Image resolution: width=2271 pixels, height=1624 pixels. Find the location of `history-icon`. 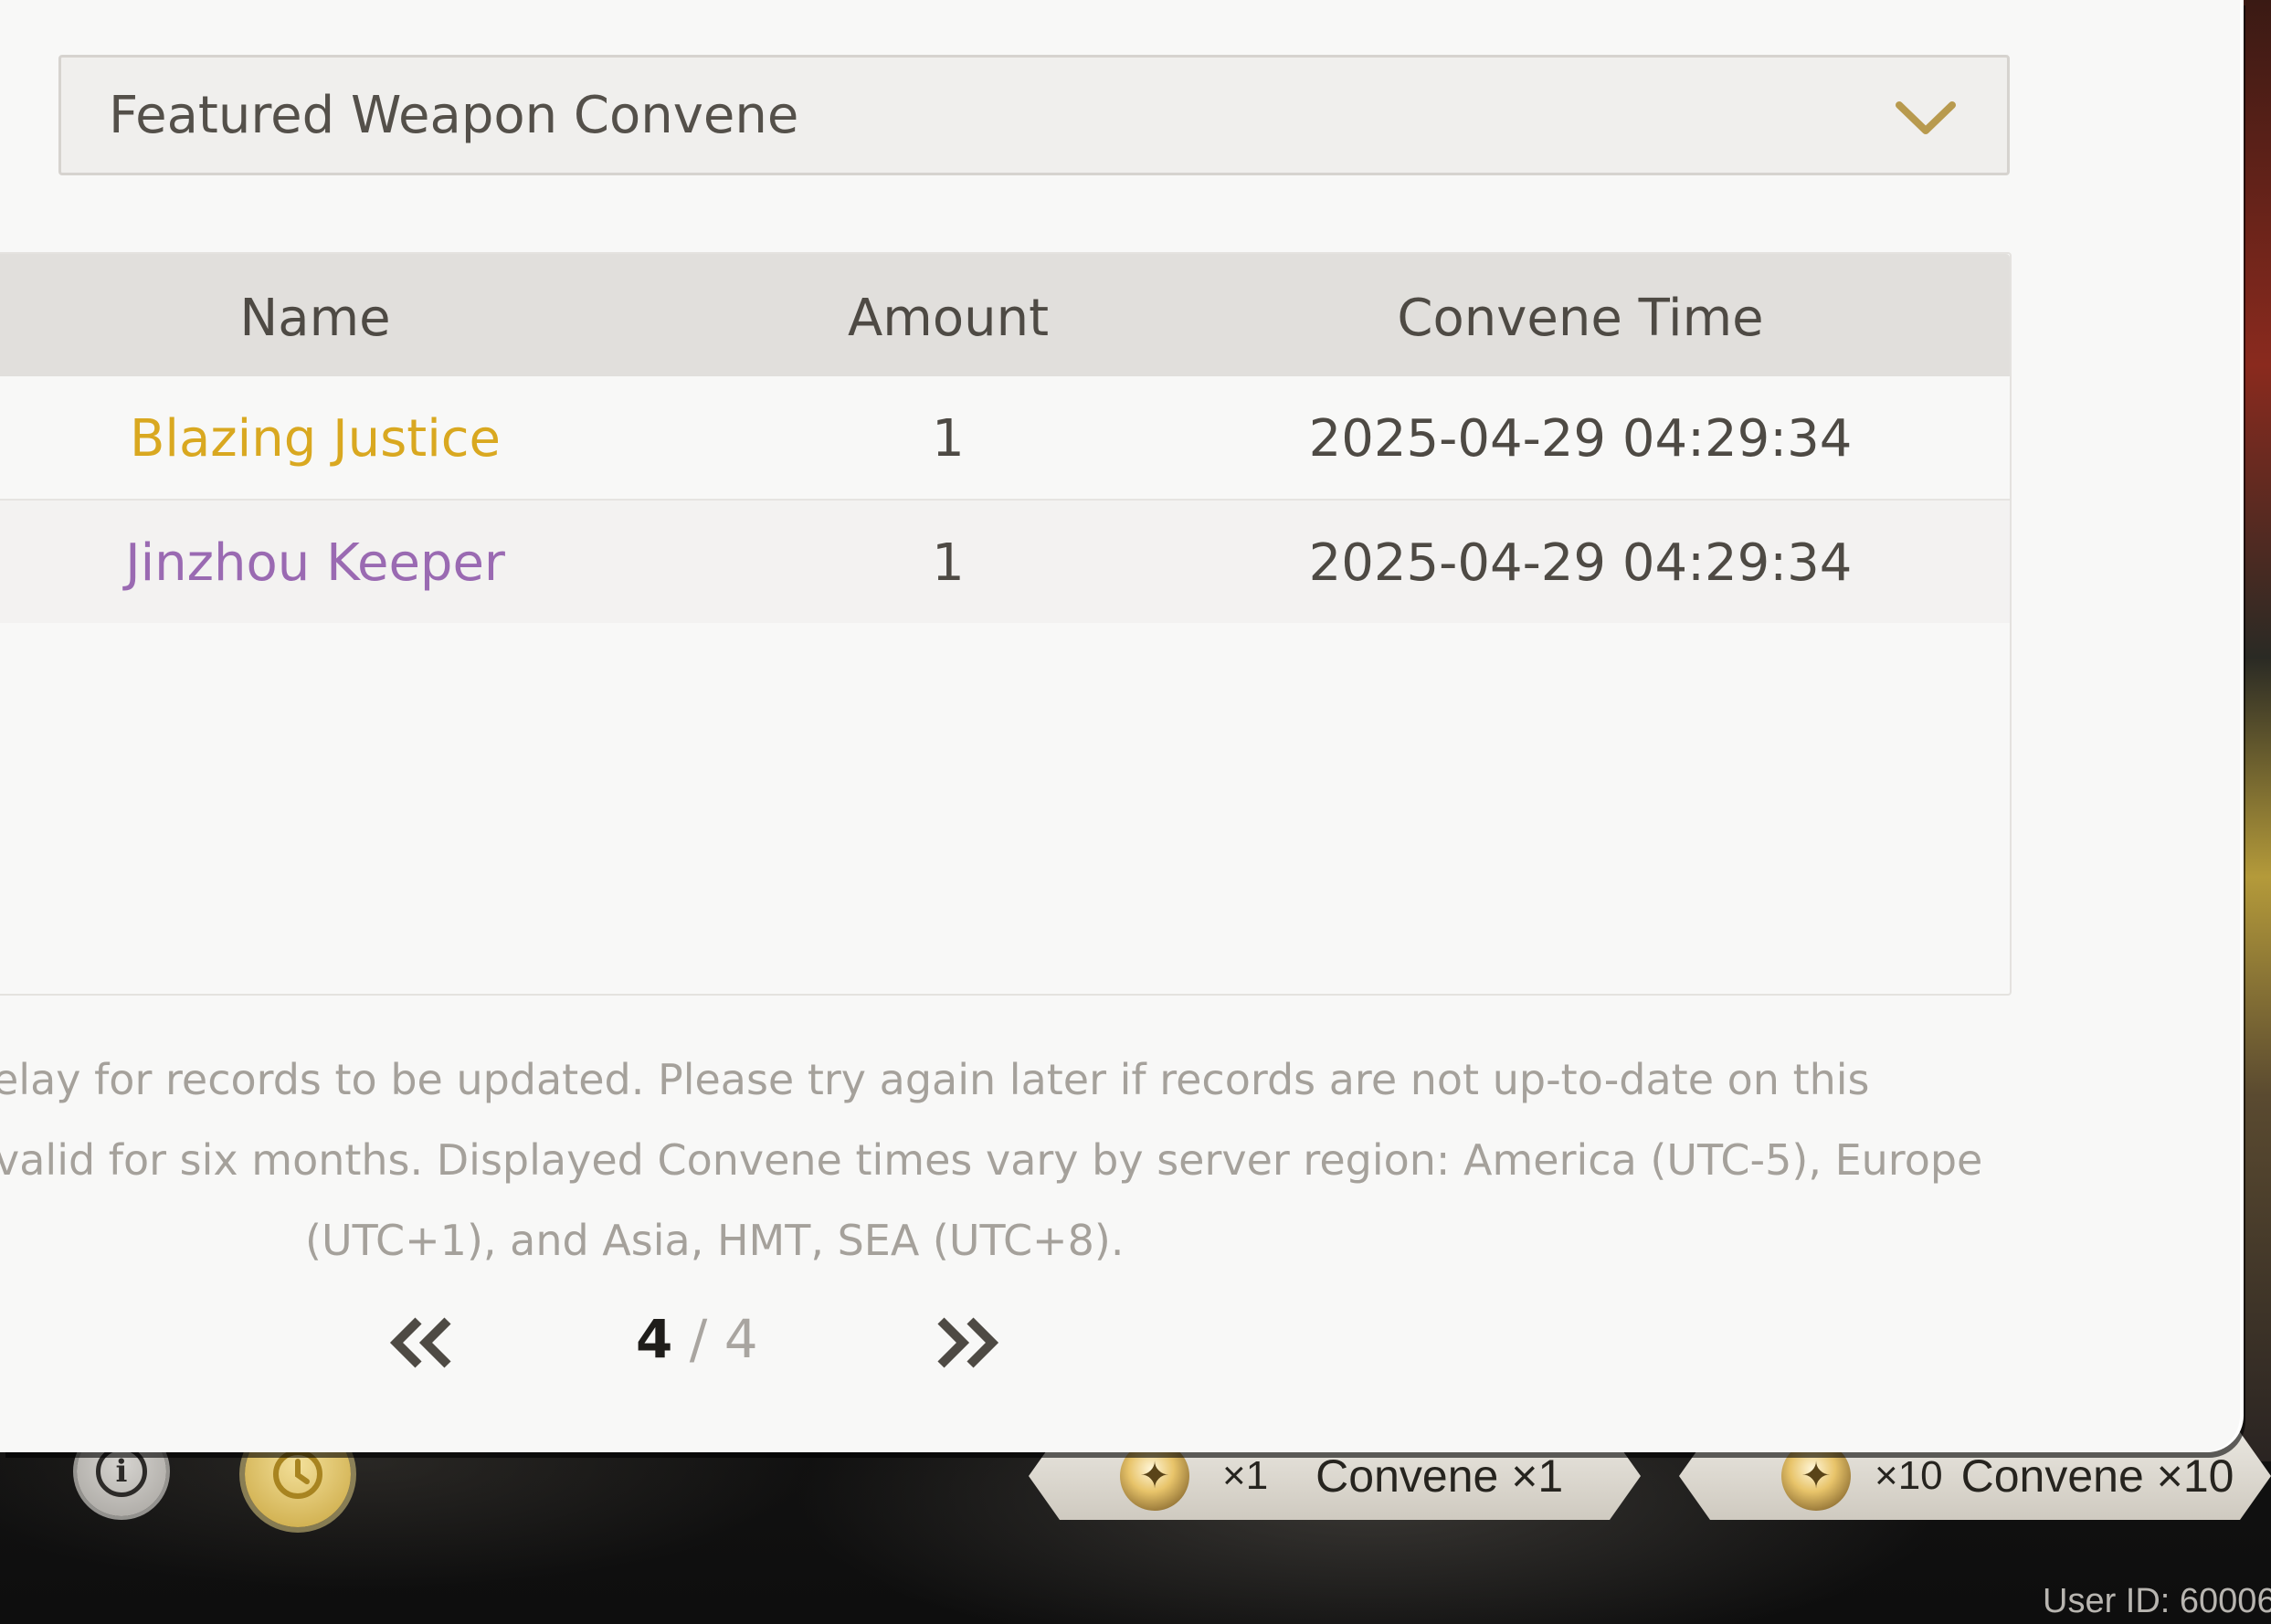

history-icon is located at coordinates (297, 1475).